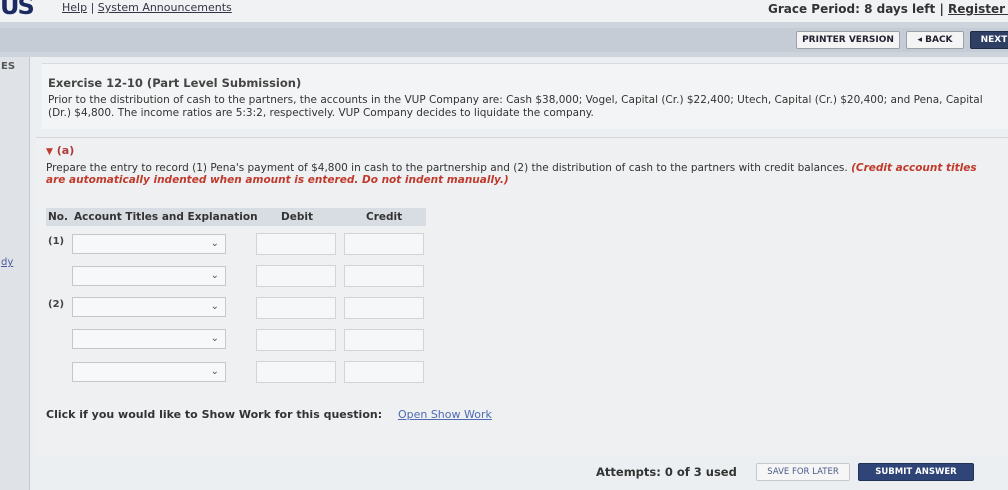 Image resolution: width=1008 pixels, height=490 pixels. What do you see at coordinates (149, 339) in the screenshot?
I see `account-select-4: ⌄` at bounding box center [149, 339].